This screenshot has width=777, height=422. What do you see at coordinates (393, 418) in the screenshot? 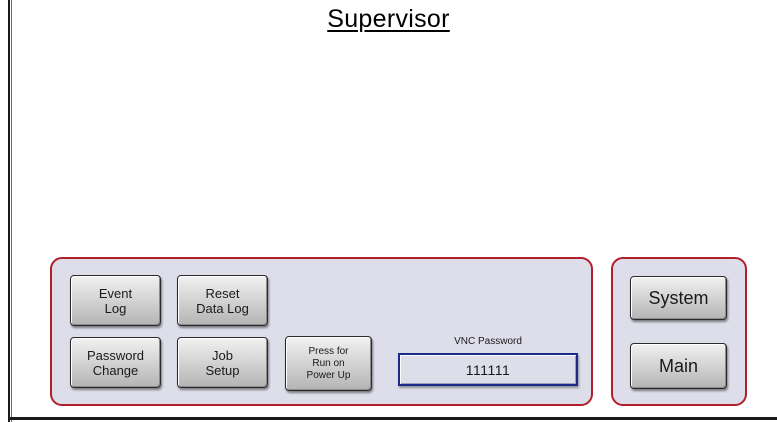
I see `bottom-border` at bounding box center [393, 418].